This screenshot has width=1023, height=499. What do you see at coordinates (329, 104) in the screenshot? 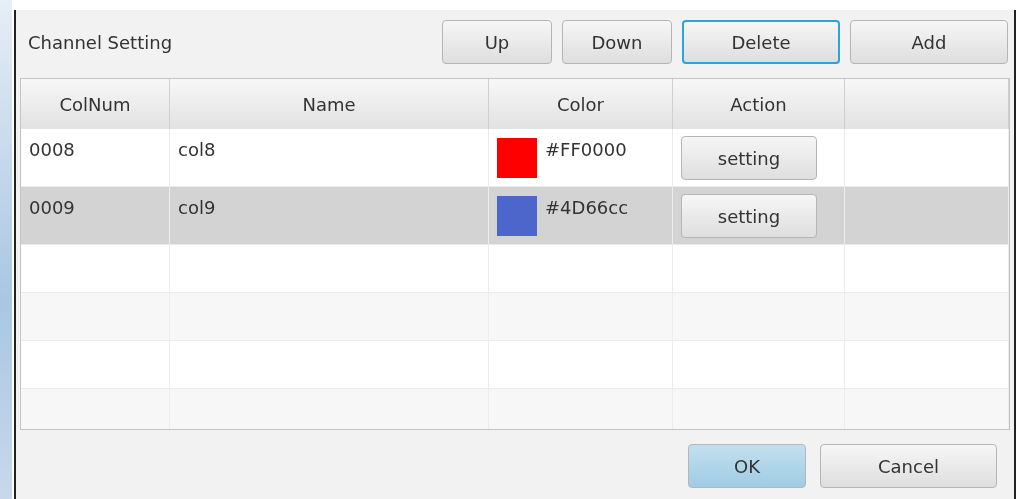
I see `column-header: Name` at bounding box center [329, 104].